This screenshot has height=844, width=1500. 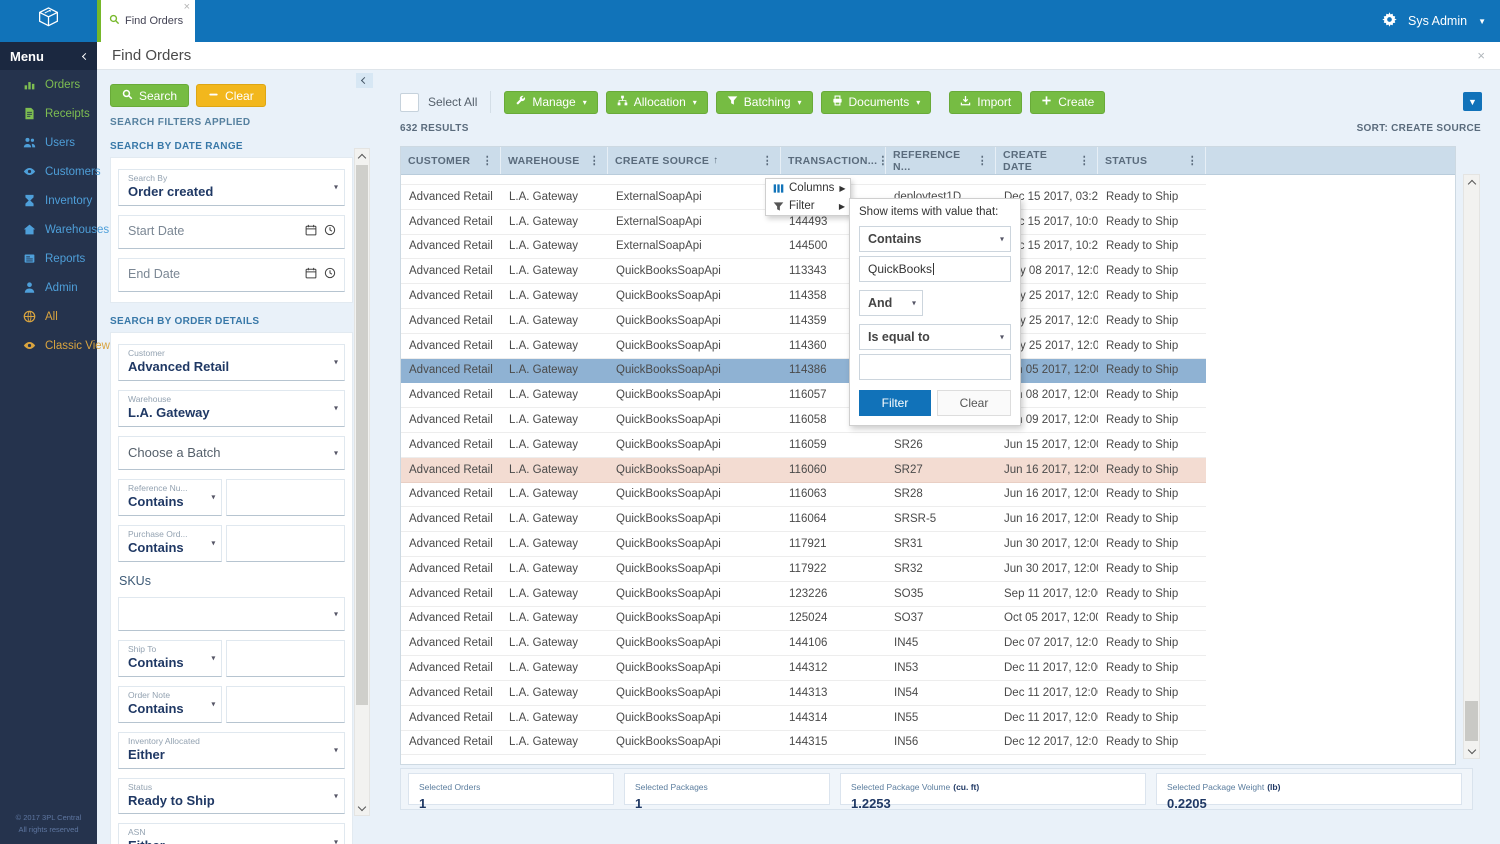 What do you see at coordinates (170, 658) in the screenshot?
I see `ship-to-operator-select: Ship To Contains ▾` at bounding box center [170, 658].